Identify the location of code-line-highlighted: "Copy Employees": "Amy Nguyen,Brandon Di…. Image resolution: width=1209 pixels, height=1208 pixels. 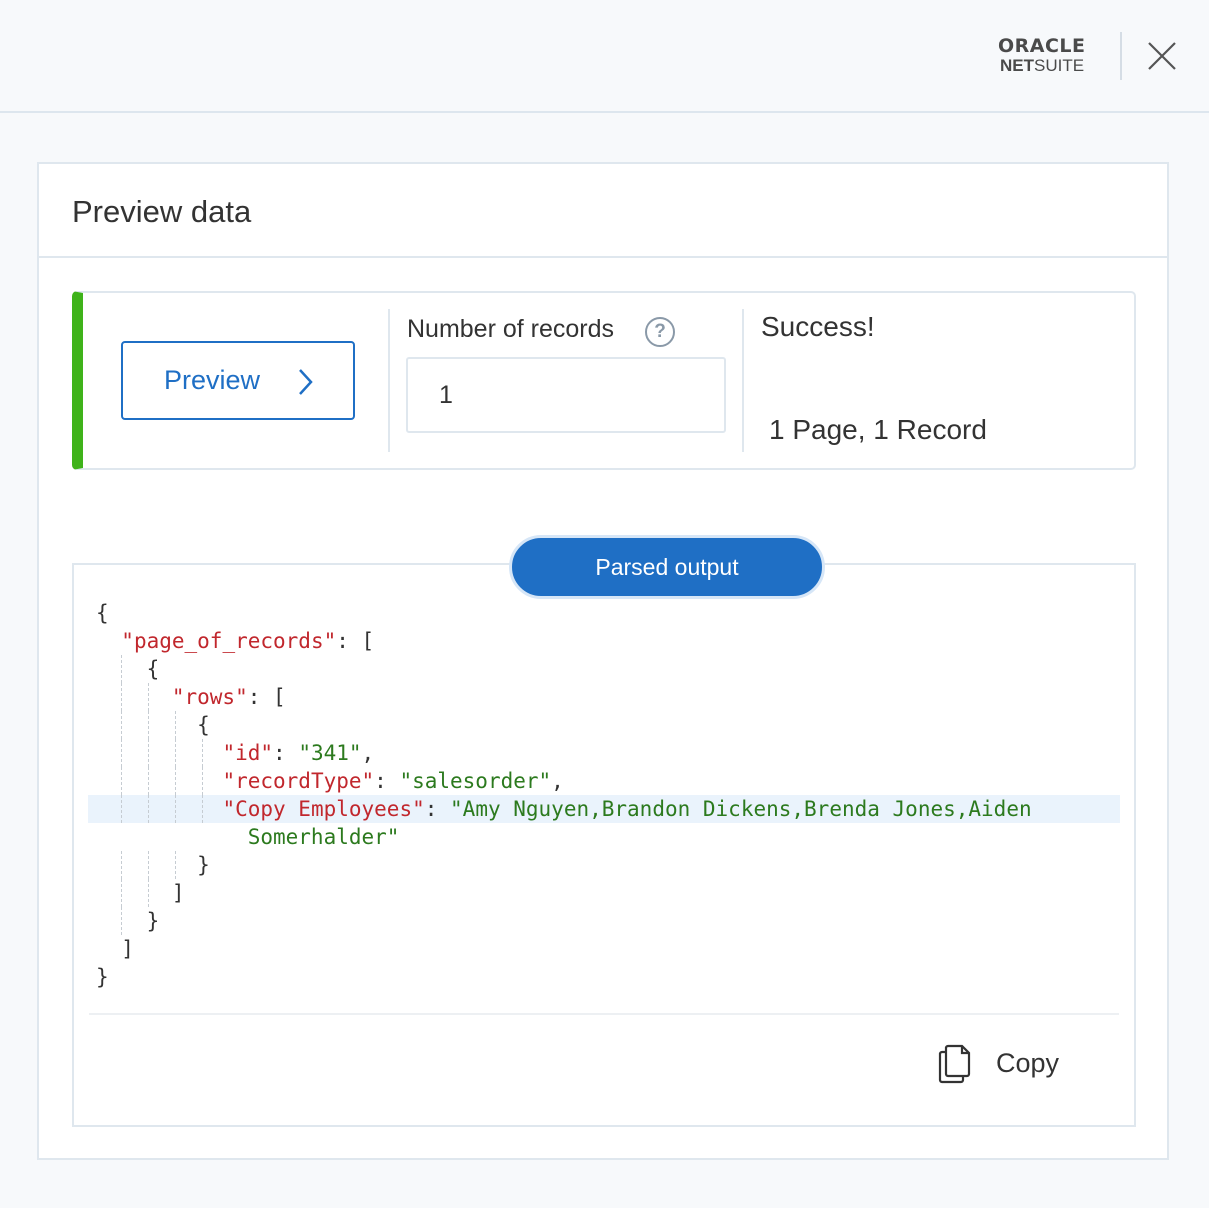
(604, 809).